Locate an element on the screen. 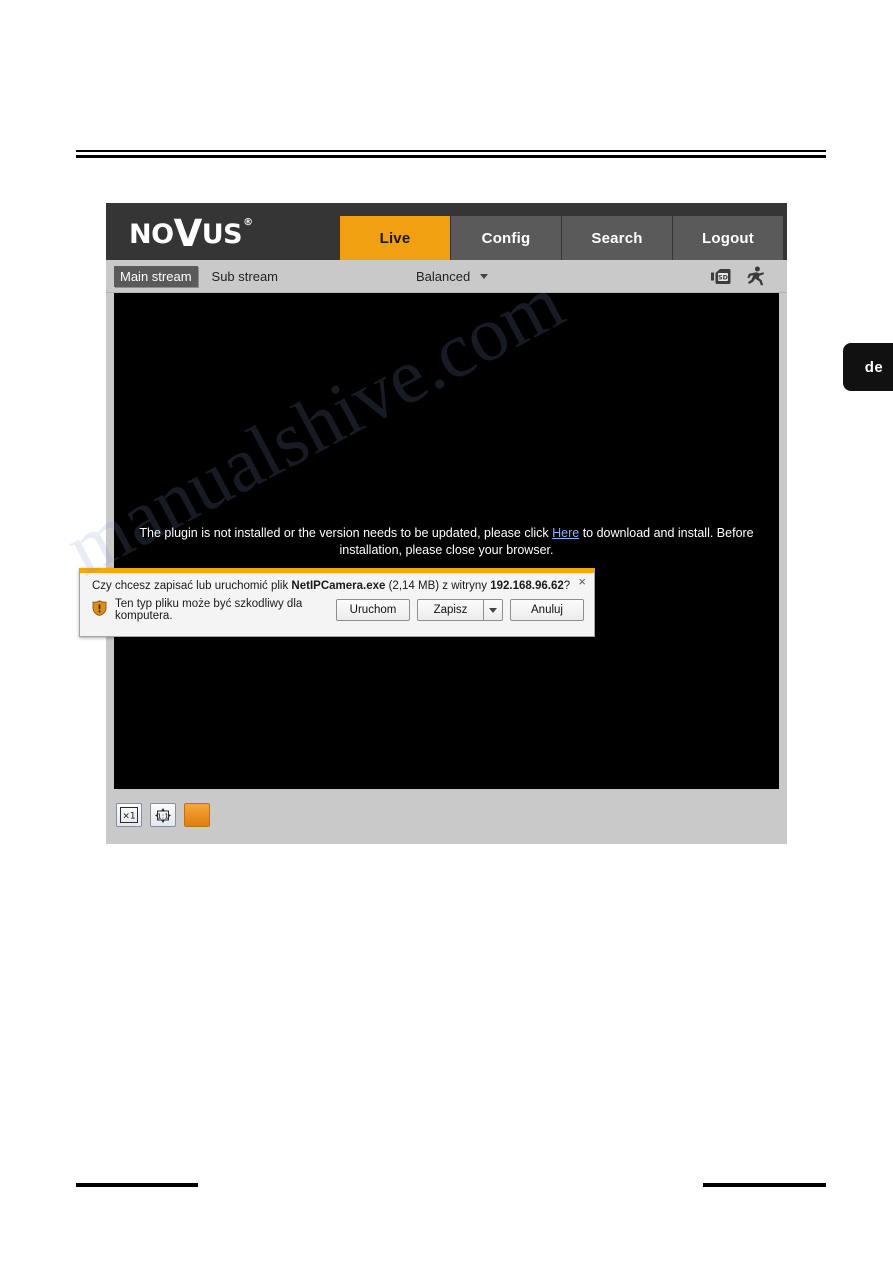 This screenshot has height=1263, width=893. logo-suffix: US is located at coordinates (222, 234).